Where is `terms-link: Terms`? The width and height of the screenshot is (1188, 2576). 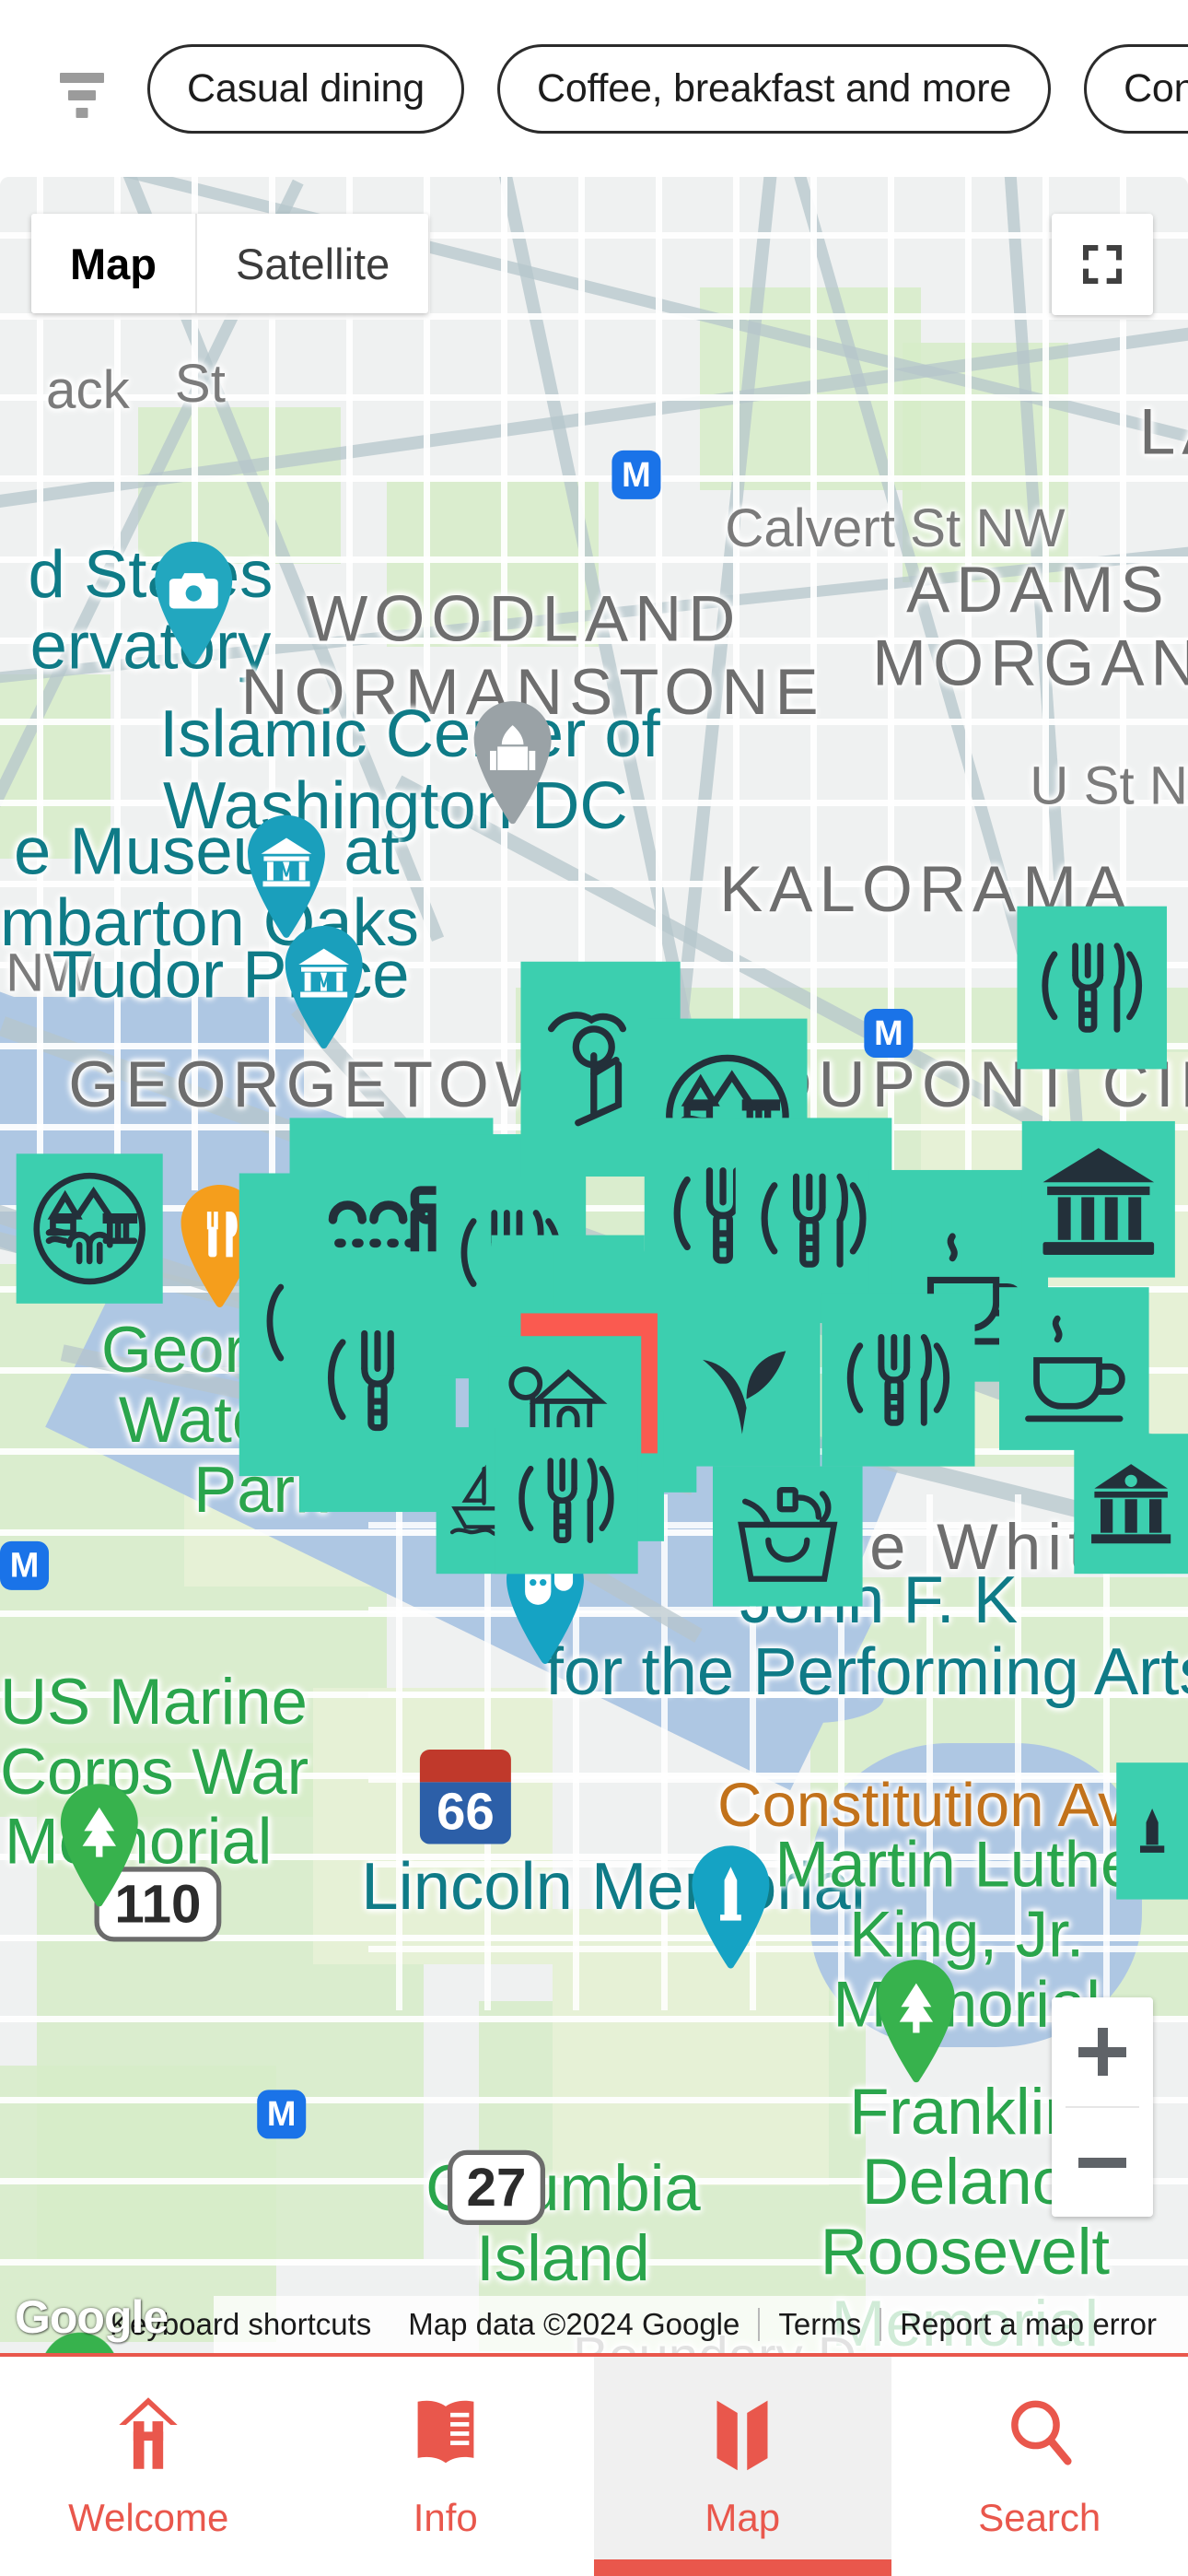
terms-link: Terms is located at coordinates (819, 2324).